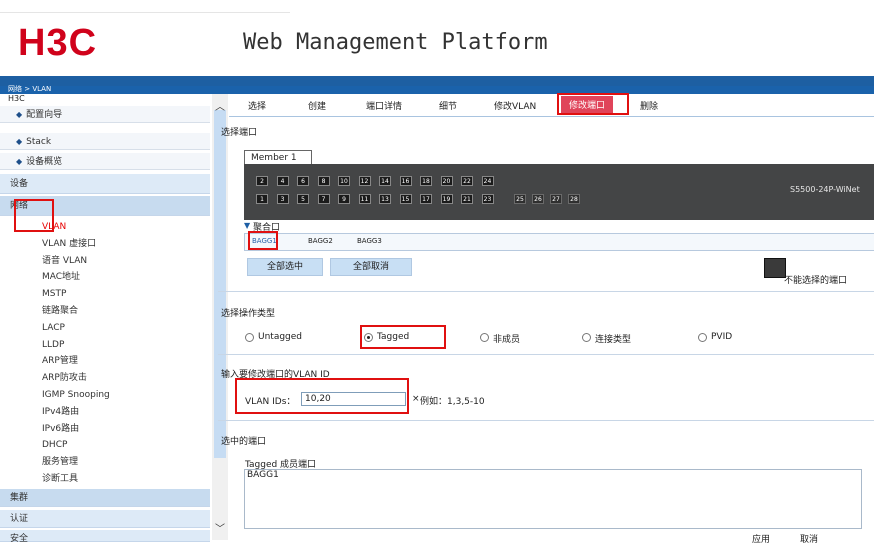 Image resolution: width=874 pixels, height=548 pixels. What do you see at coordinates (613, 340) in the screenshot?
I see `link-type-label: 连接类型` at bounding box center [613, 340].